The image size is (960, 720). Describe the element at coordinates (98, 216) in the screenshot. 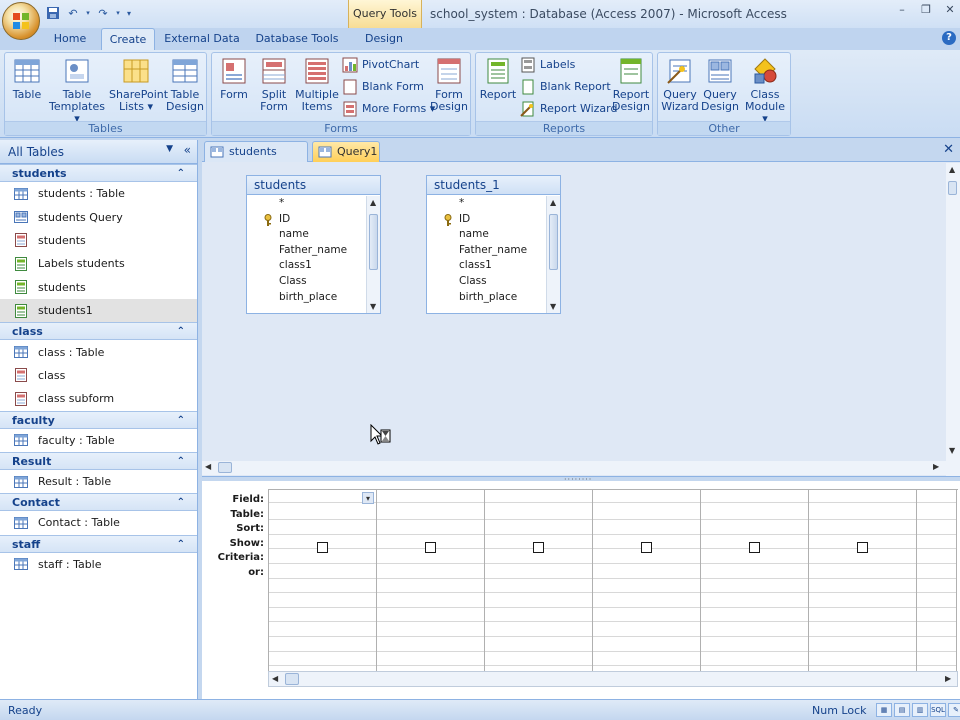

I see `nav-item: students Query` at that location.